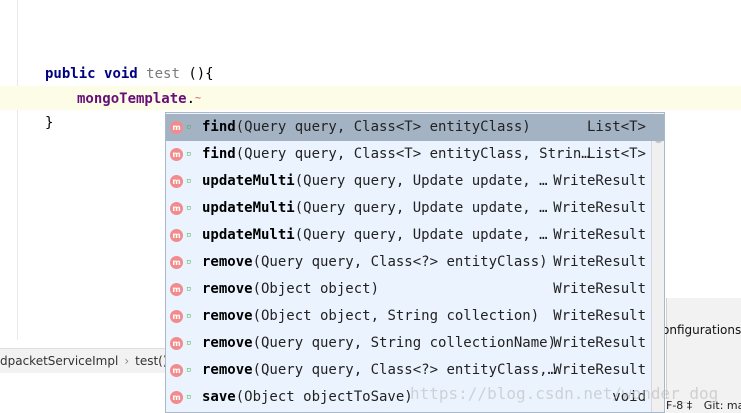 This screenshot has width=741, height=413. I want to click on completion-item: m ▫ remove(Object object) WriteResult, so click(415, 289).